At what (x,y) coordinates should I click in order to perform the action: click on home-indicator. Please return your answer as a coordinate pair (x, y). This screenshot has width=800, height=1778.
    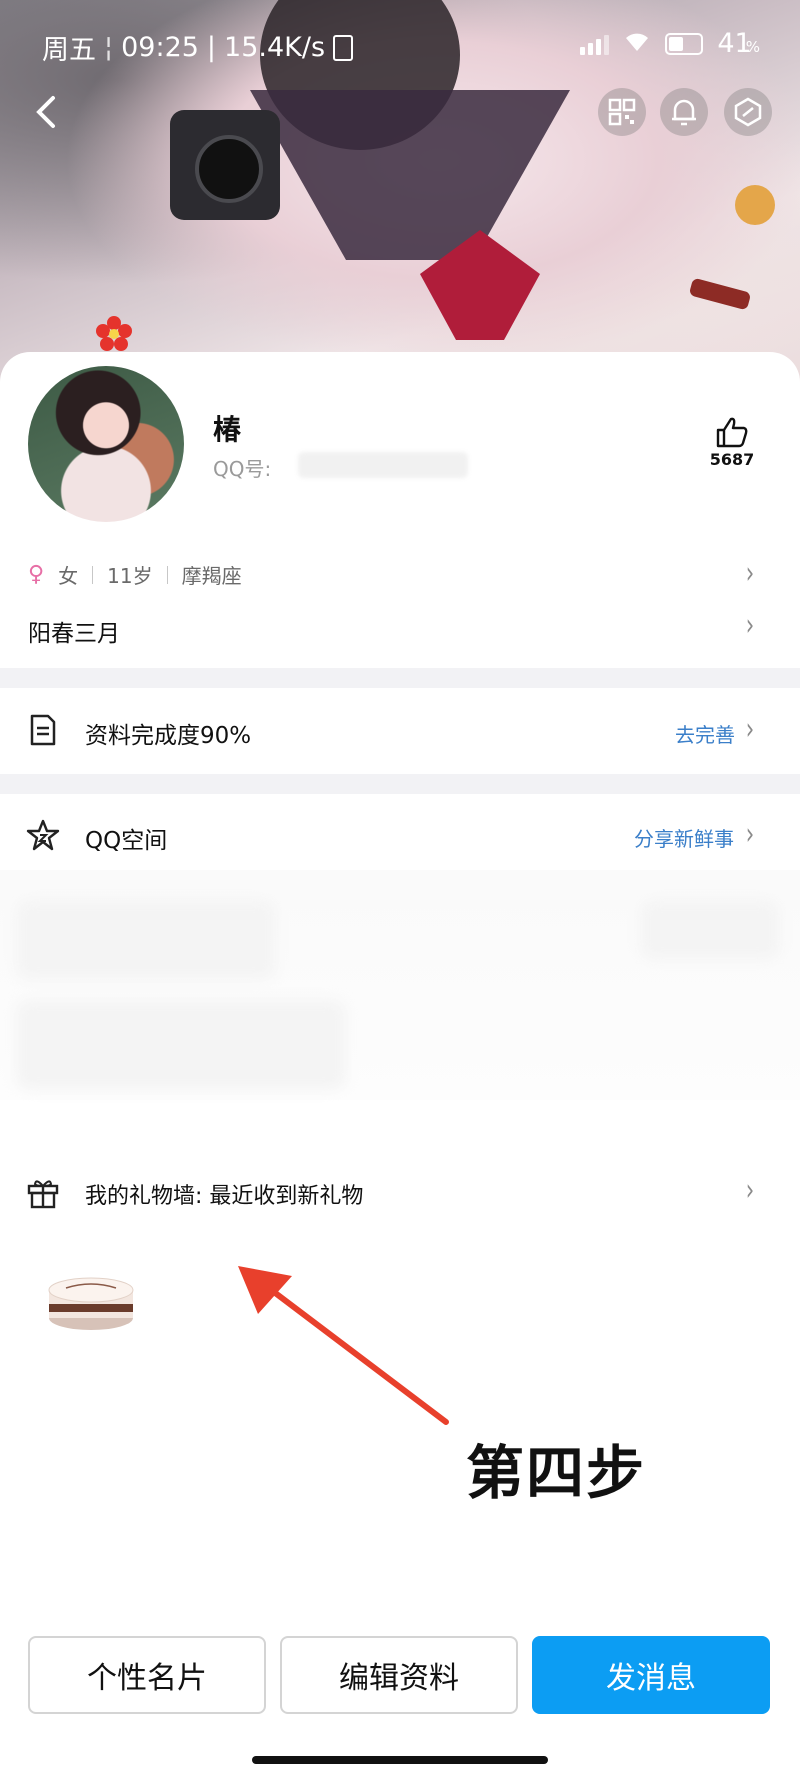
    Looking at the image, I should click on (400, 1760).